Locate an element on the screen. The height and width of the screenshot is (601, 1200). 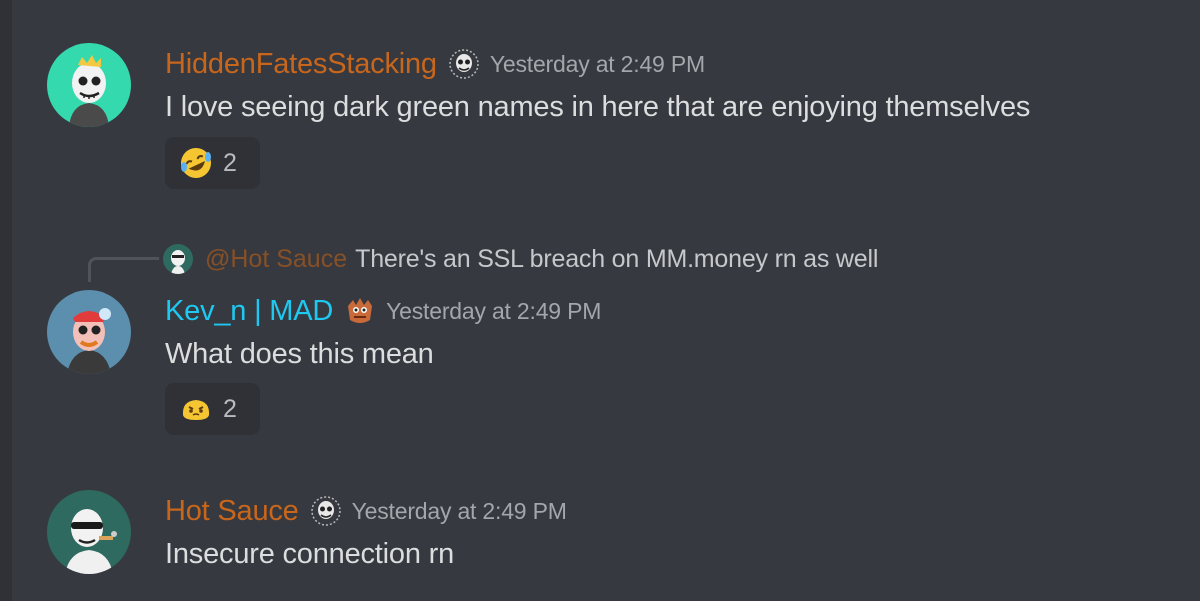
rolling-on-floor-laughing-emoji-icon is located at coordinates (196, 163).